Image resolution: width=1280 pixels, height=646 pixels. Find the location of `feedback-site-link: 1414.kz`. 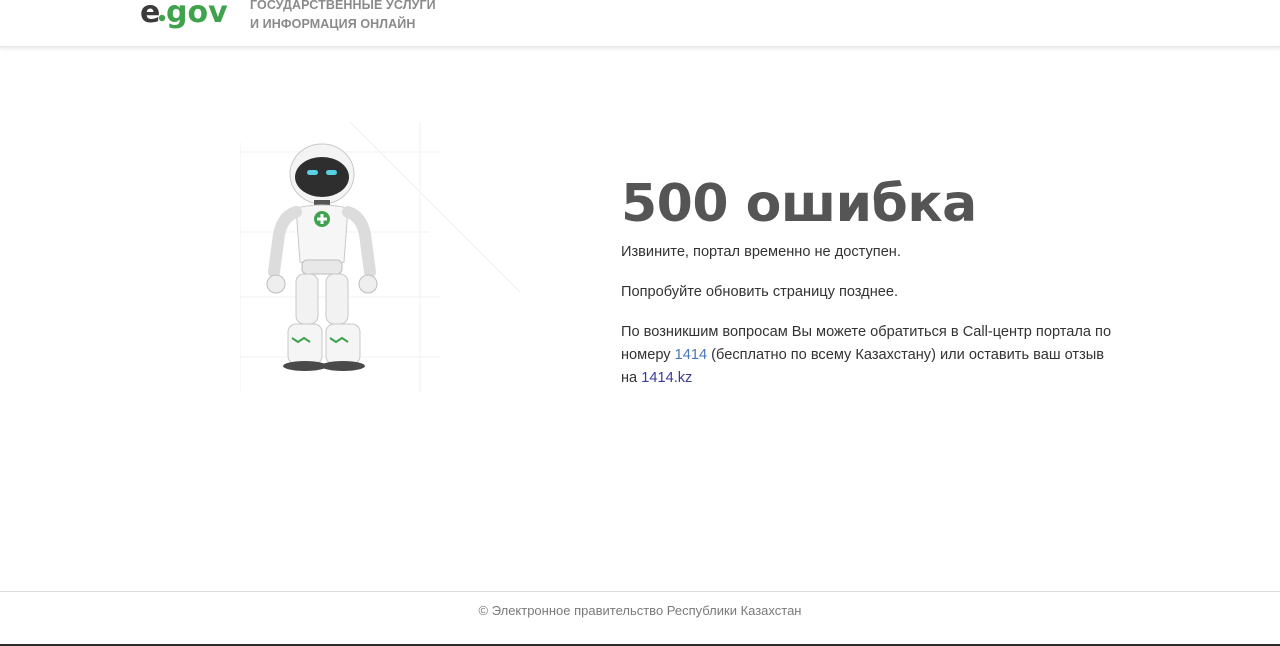

feedback-site-link: 1414.kz is located at coordinates (666, 378).